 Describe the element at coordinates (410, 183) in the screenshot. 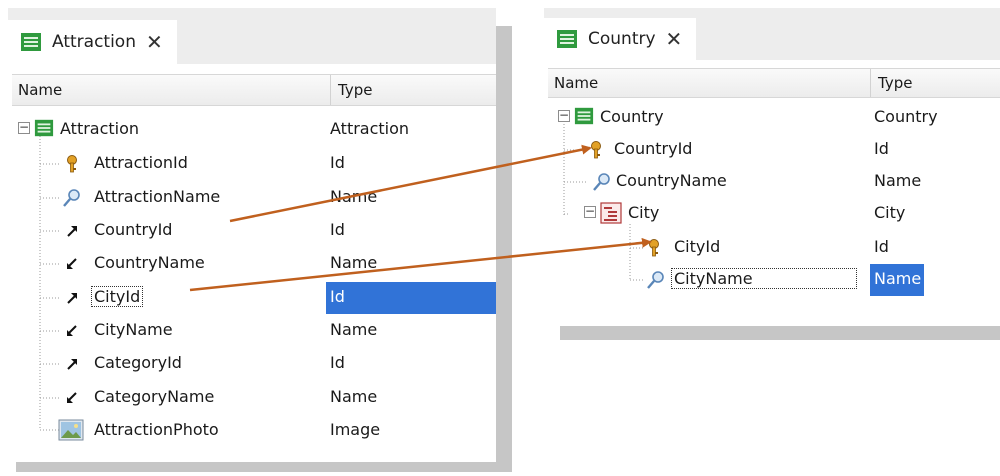

I see `arrow-countryid-link` at that location.